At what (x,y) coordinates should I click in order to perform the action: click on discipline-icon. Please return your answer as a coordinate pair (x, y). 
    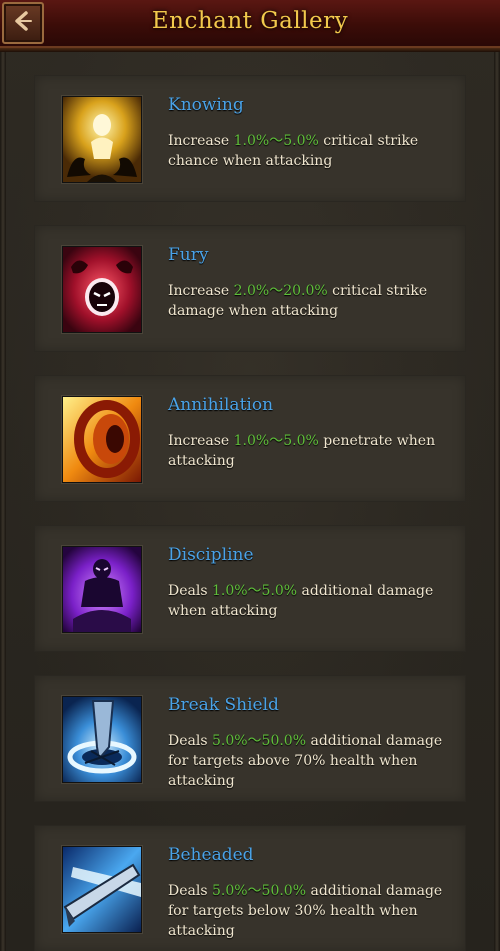
    Looking at the image, I should click on (102, 589).